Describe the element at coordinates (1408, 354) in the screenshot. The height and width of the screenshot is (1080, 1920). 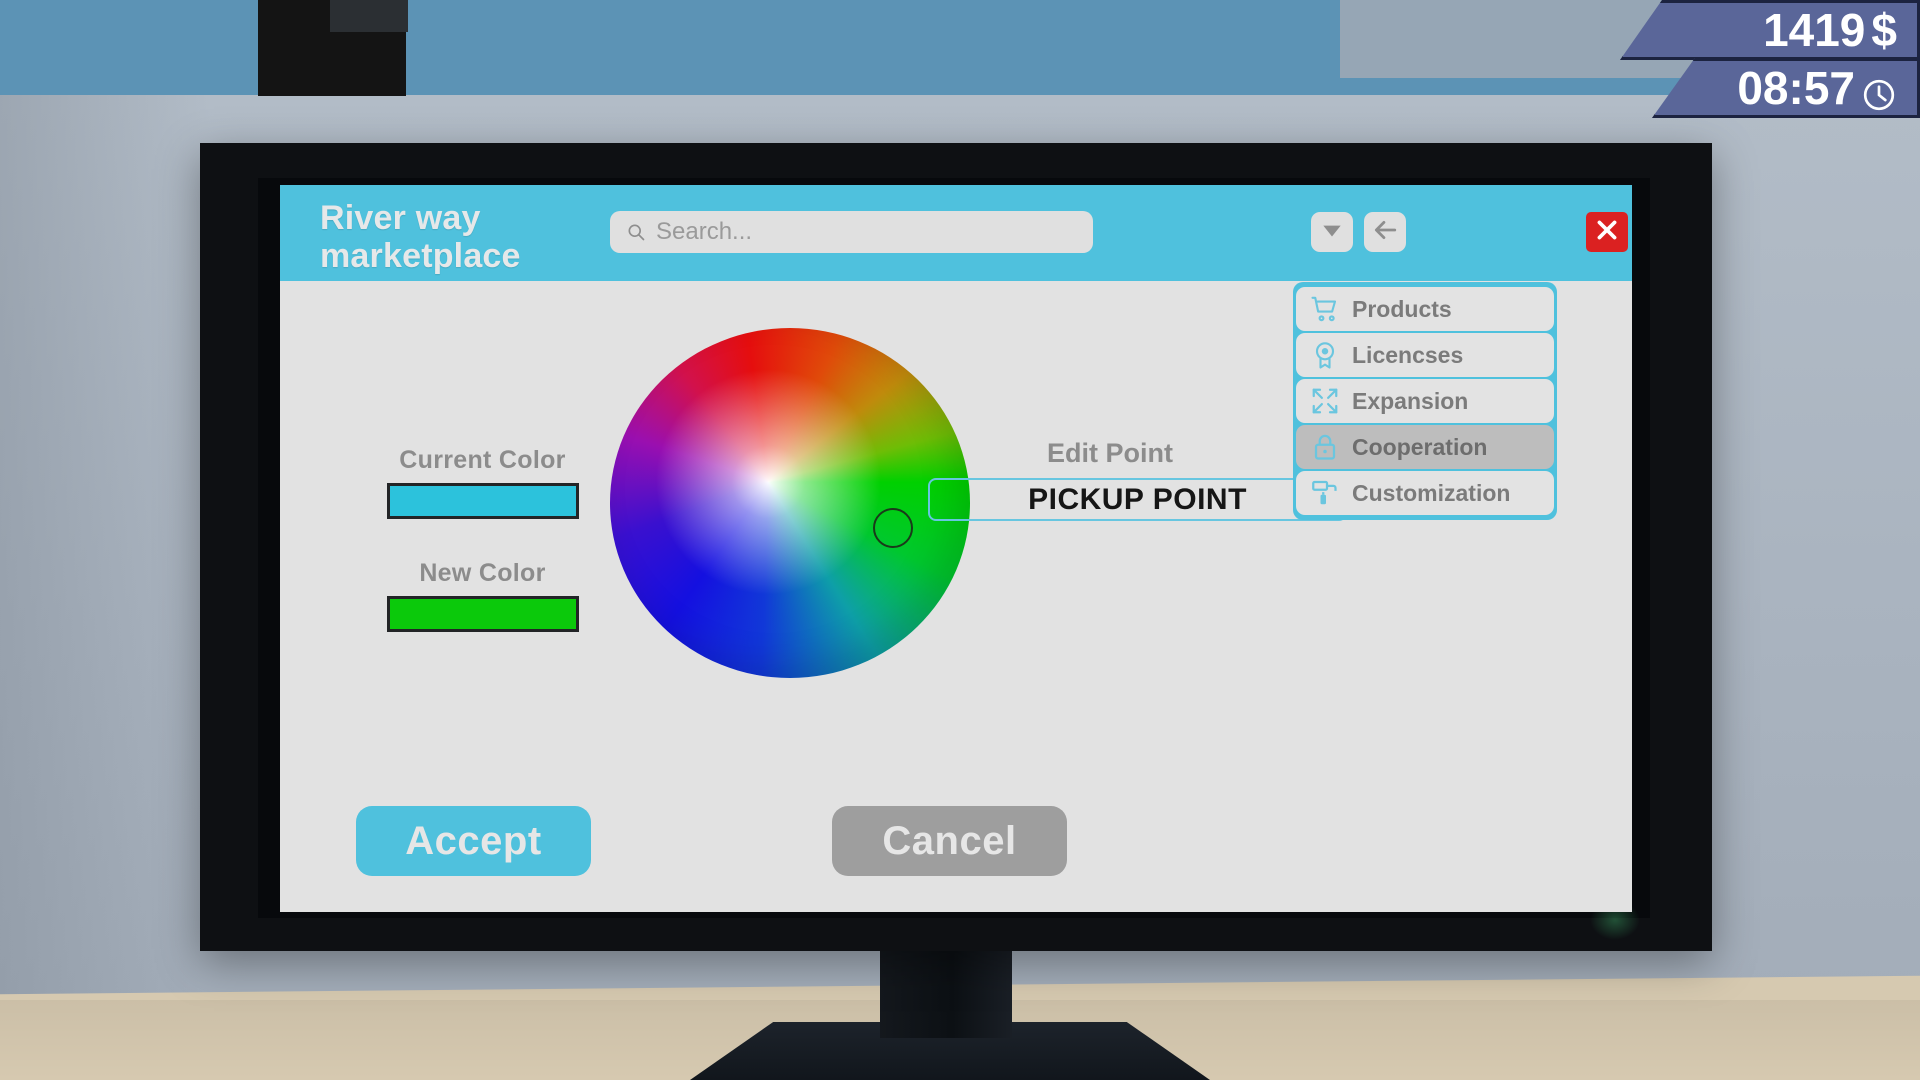
I see `sidebar-item-label: Licencses` at that location.